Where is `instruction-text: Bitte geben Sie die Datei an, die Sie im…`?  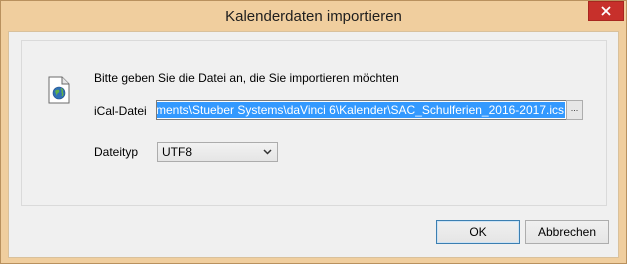
instruction-text: Bitte geben Sie die Datei an, die Sie im… is located at coordinates (246, 78).